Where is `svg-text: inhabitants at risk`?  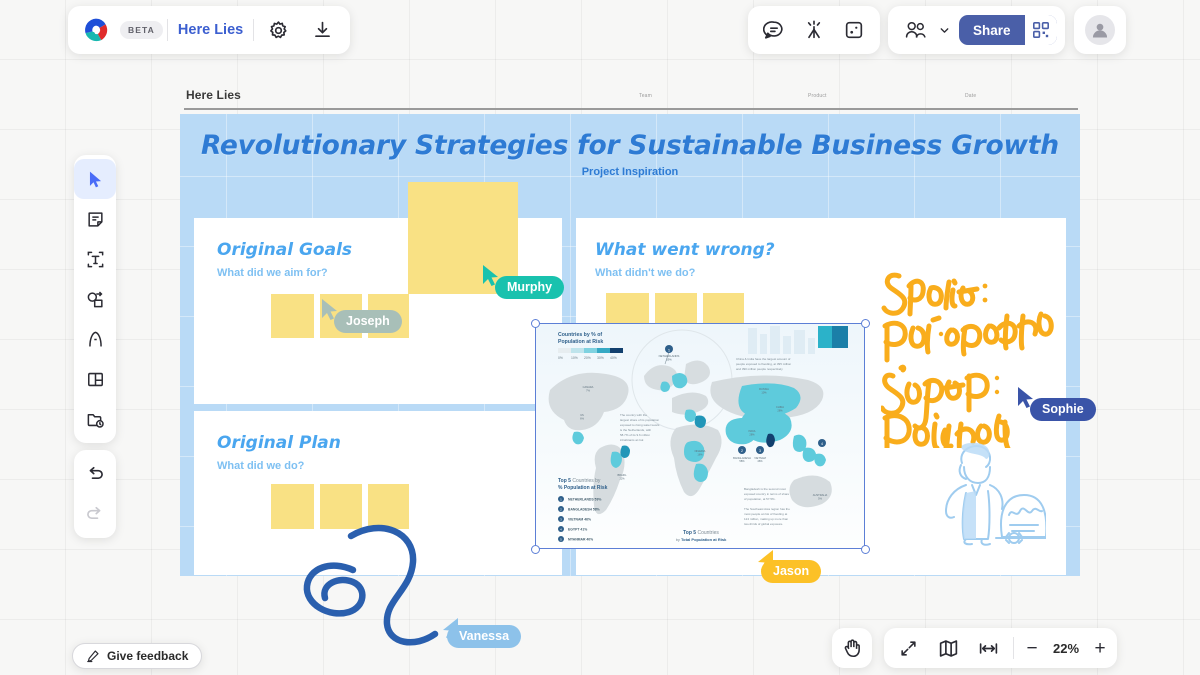 svg-text: inhabitants at risk is located at coordinates (632, 440).